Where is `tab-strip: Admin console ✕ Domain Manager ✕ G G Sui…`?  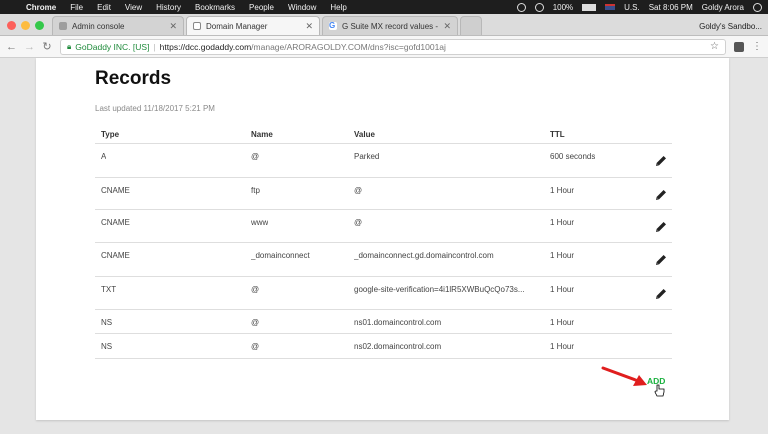
tab-strip: Admin console ✕ Domain Manager ✕ G G Sui… is located at coordinates (384, 25).